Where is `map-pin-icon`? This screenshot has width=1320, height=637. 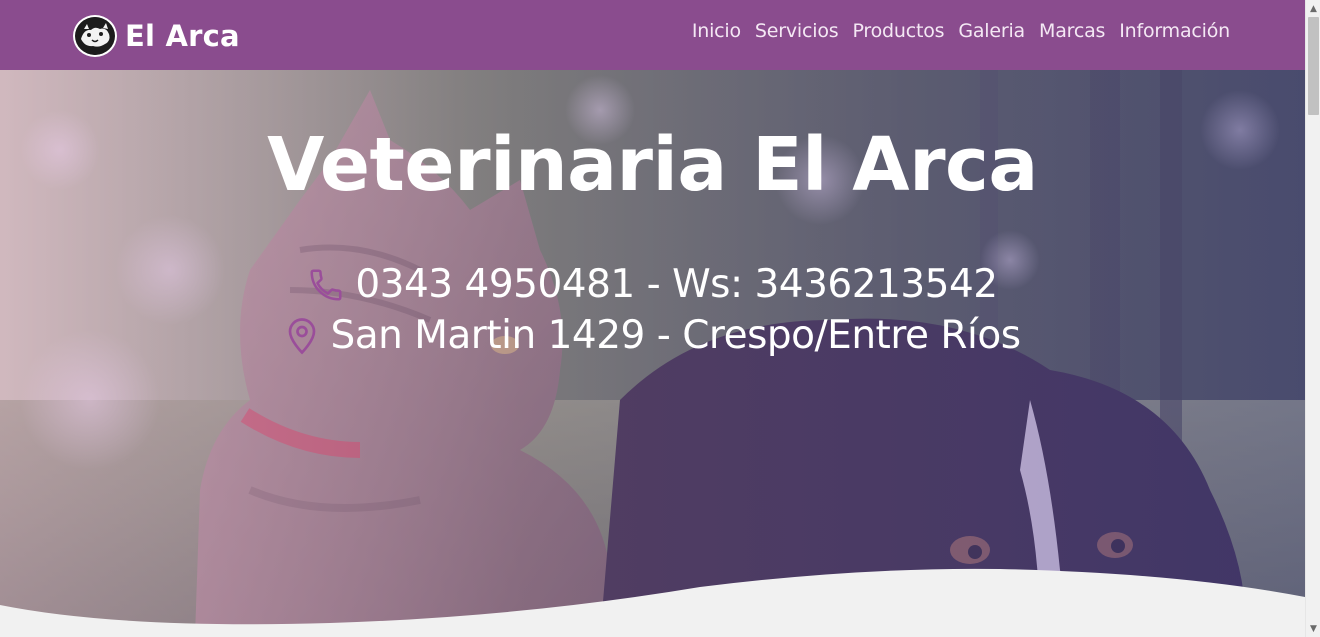
map-pin-icon is located at coordinates (302, 335).